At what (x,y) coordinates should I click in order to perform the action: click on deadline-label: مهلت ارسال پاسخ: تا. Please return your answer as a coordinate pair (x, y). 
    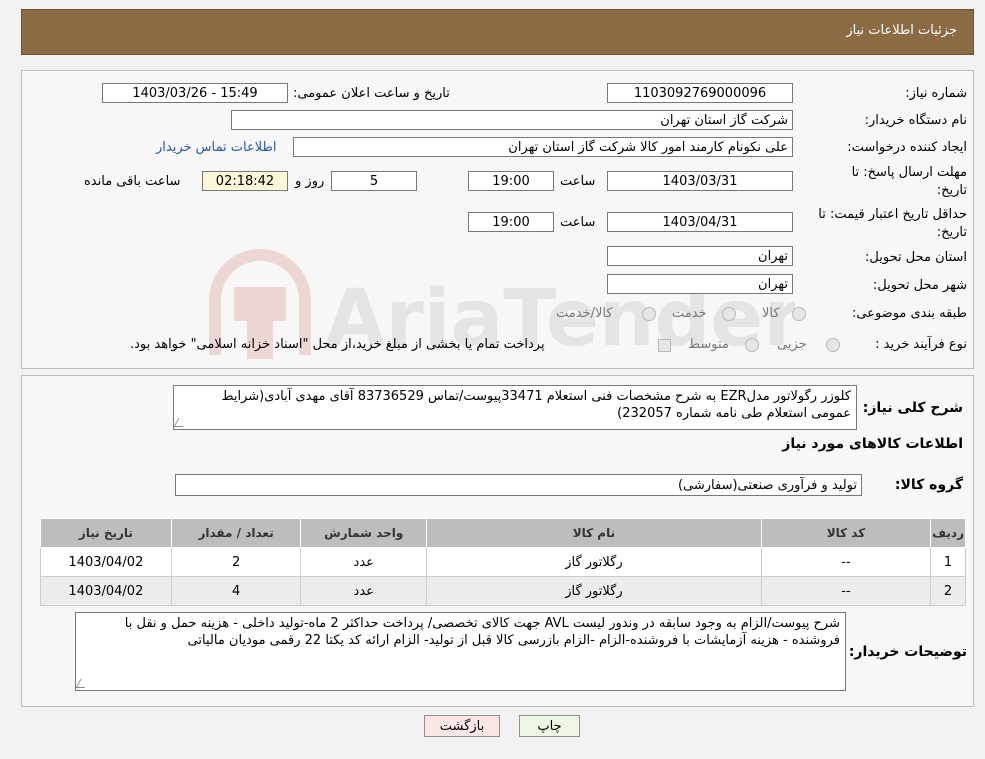
    Looking at the image, I should click on (909, 172).